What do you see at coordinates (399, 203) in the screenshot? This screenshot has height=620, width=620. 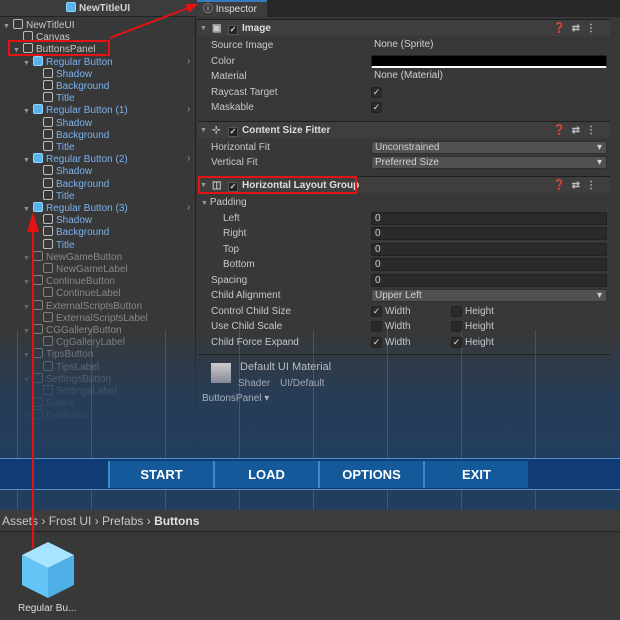 I see `padding-row: ▼ Padding` at bounding box center [399, 203].